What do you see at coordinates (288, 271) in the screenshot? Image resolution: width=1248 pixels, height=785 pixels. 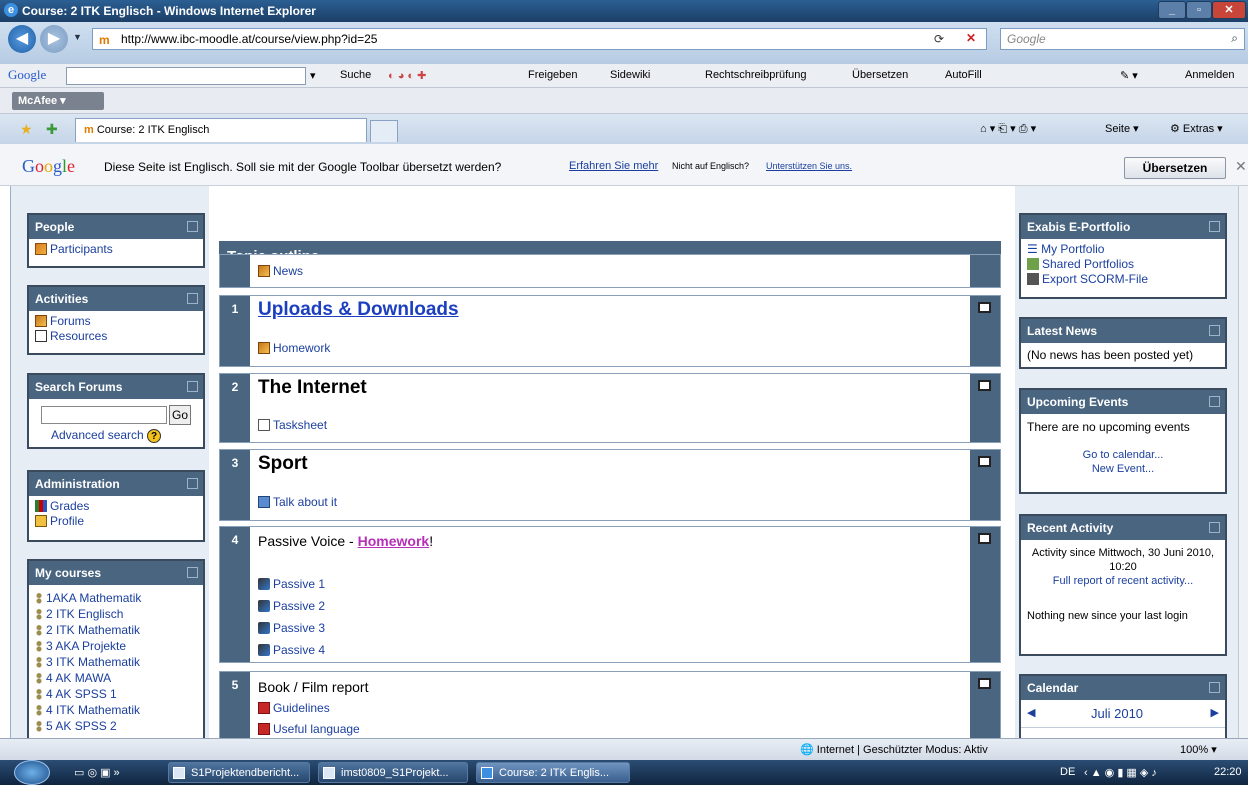 I see `news-link: News` at bounding box center [288, 271].